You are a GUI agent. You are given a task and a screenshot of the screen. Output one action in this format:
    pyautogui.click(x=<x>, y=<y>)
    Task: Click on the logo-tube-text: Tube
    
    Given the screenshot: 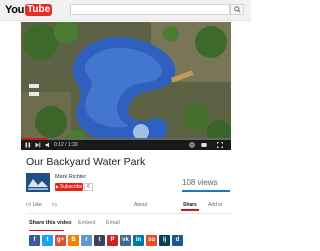 What is the action you would take?
    pyautogui.click(x=39, y=9)
    